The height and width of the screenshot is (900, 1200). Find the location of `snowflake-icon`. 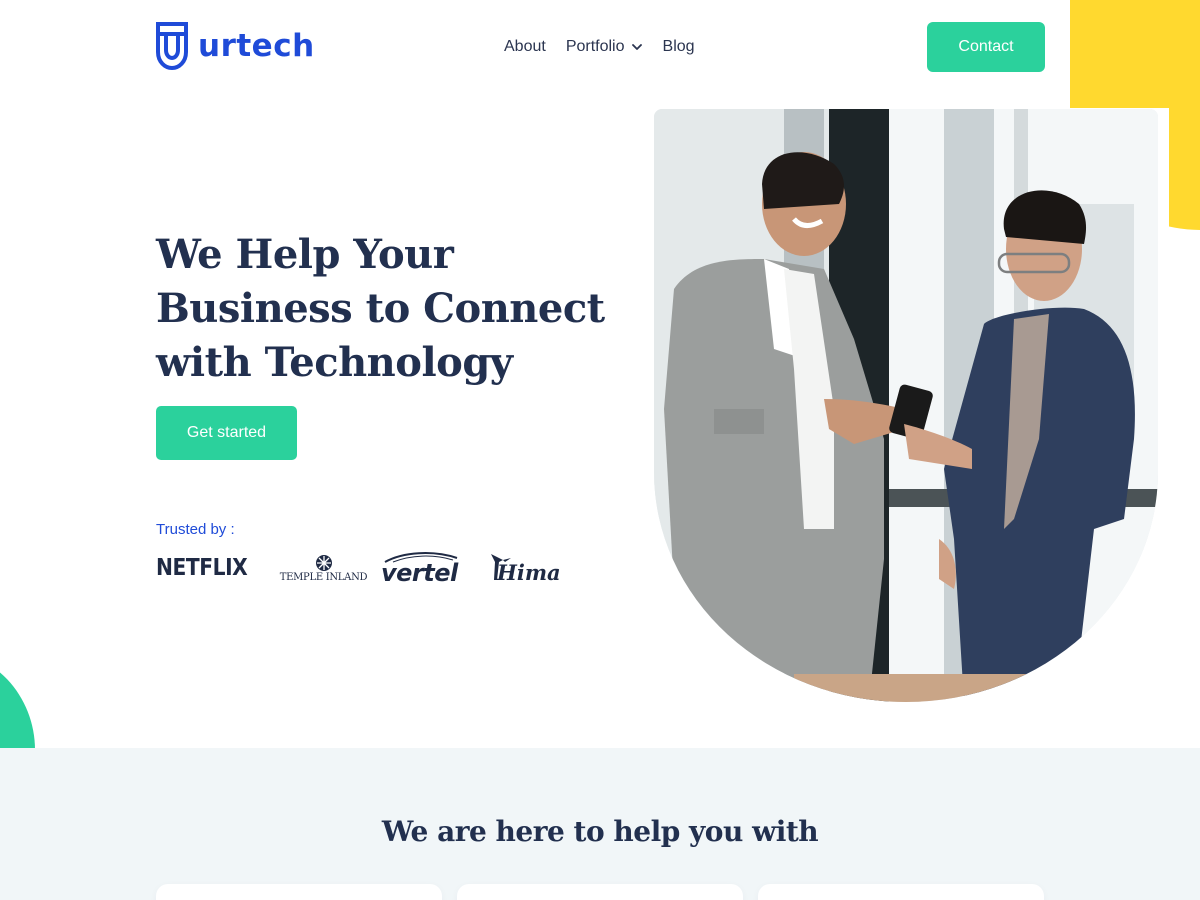

snowflake-icon is located at coordinates (323, 562).